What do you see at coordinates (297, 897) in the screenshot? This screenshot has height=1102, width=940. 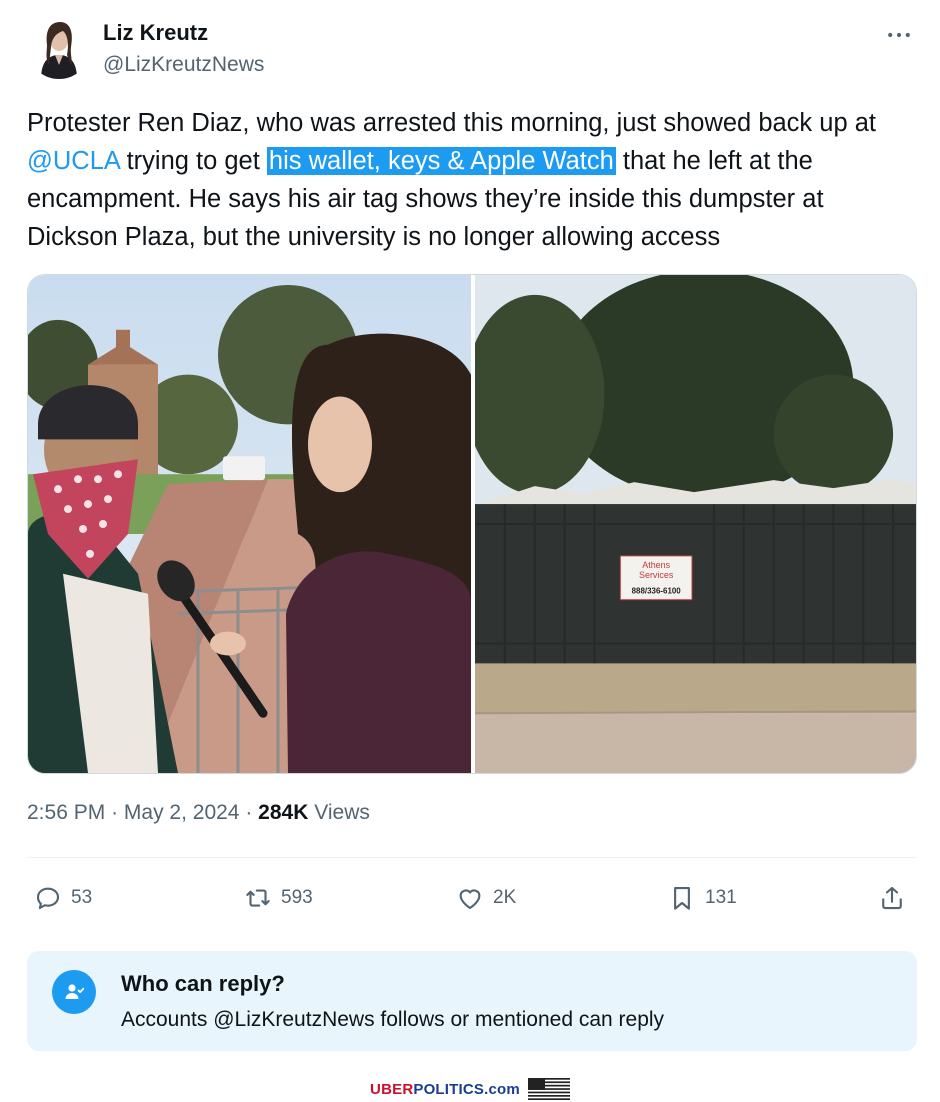 I see `repost-count: 593` at bounding box center [297, 897].